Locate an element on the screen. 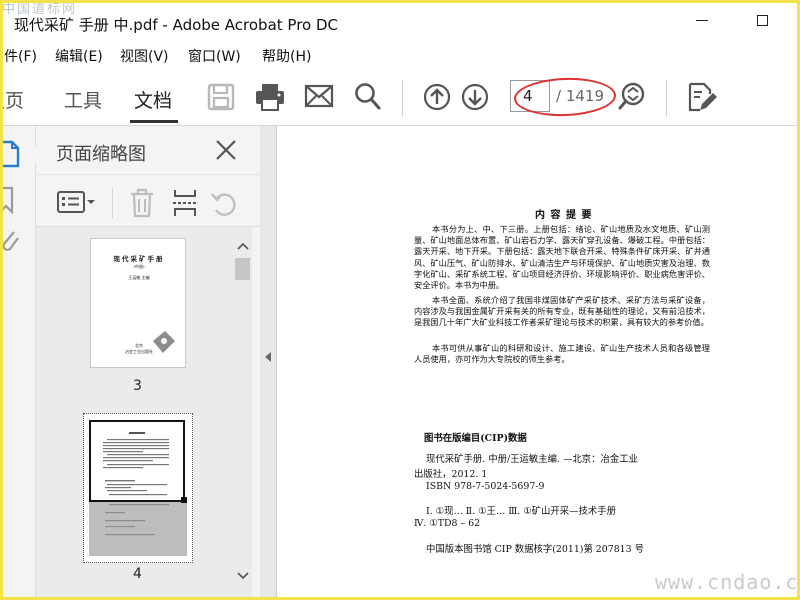 The image size is (800, 600). thumbnail-label-3: 3 is located at coordinates (137, 386).